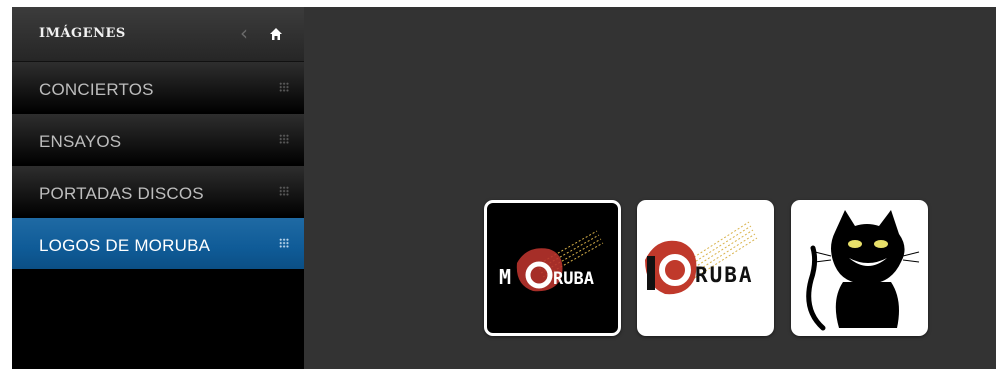 Image resolution: width=996 pixels, height=369 pixels. I want to click on sidebar-item-label: LOGOS DE MORUBA, so click(125, 245).